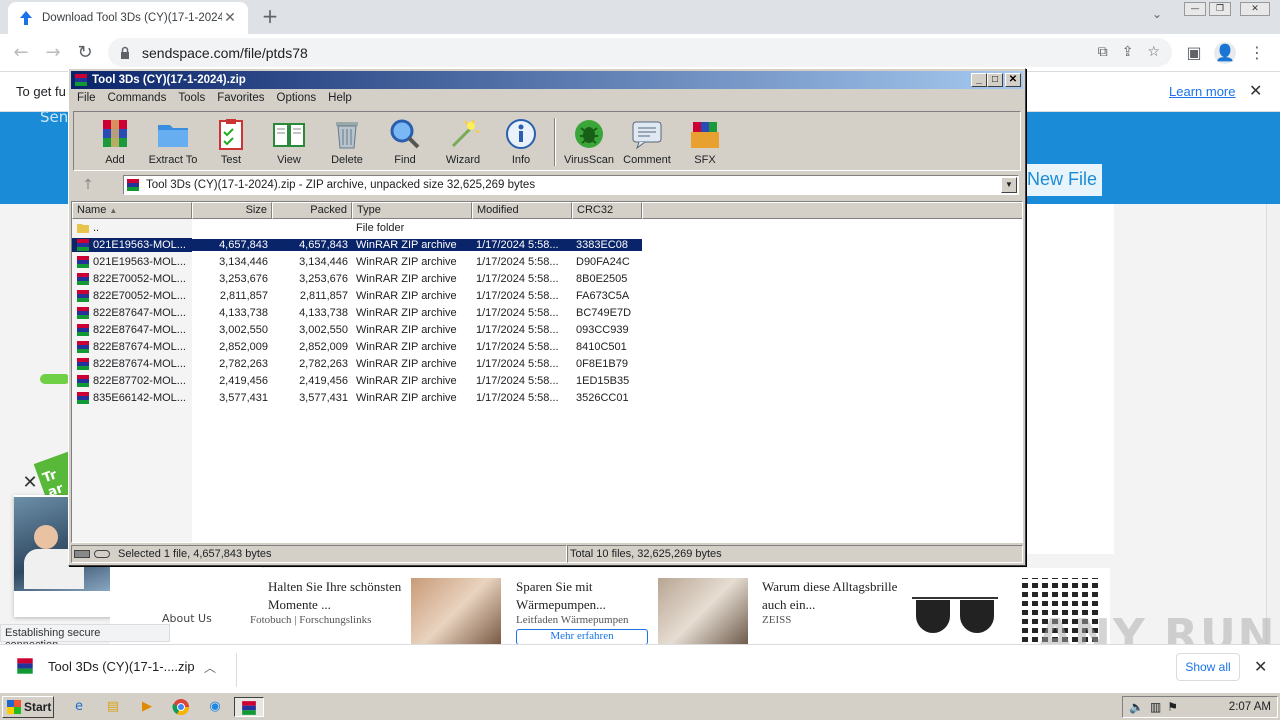 The height and width of the screenshot is (723, 1280). I want to click on column-header-type: Type, so click(412, 210).